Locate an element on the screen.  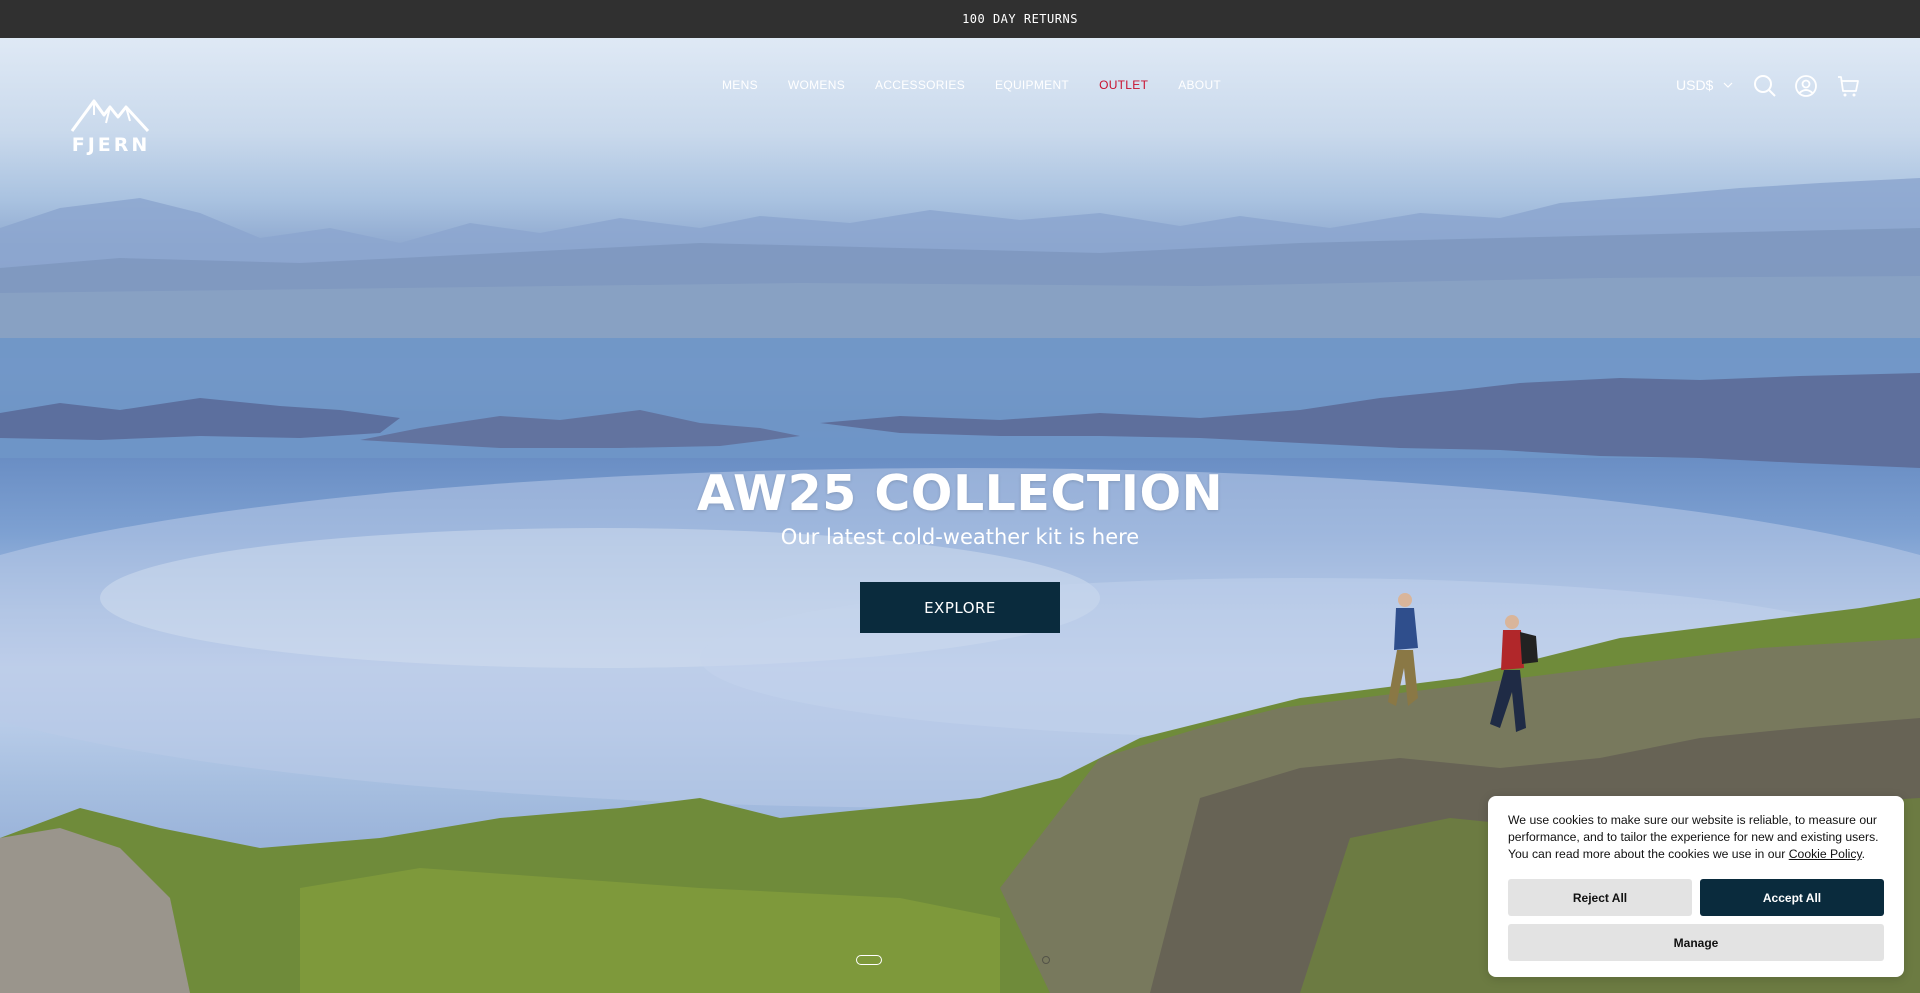
nav-item-about: ABOUT is located at coordinates (1199, 85).